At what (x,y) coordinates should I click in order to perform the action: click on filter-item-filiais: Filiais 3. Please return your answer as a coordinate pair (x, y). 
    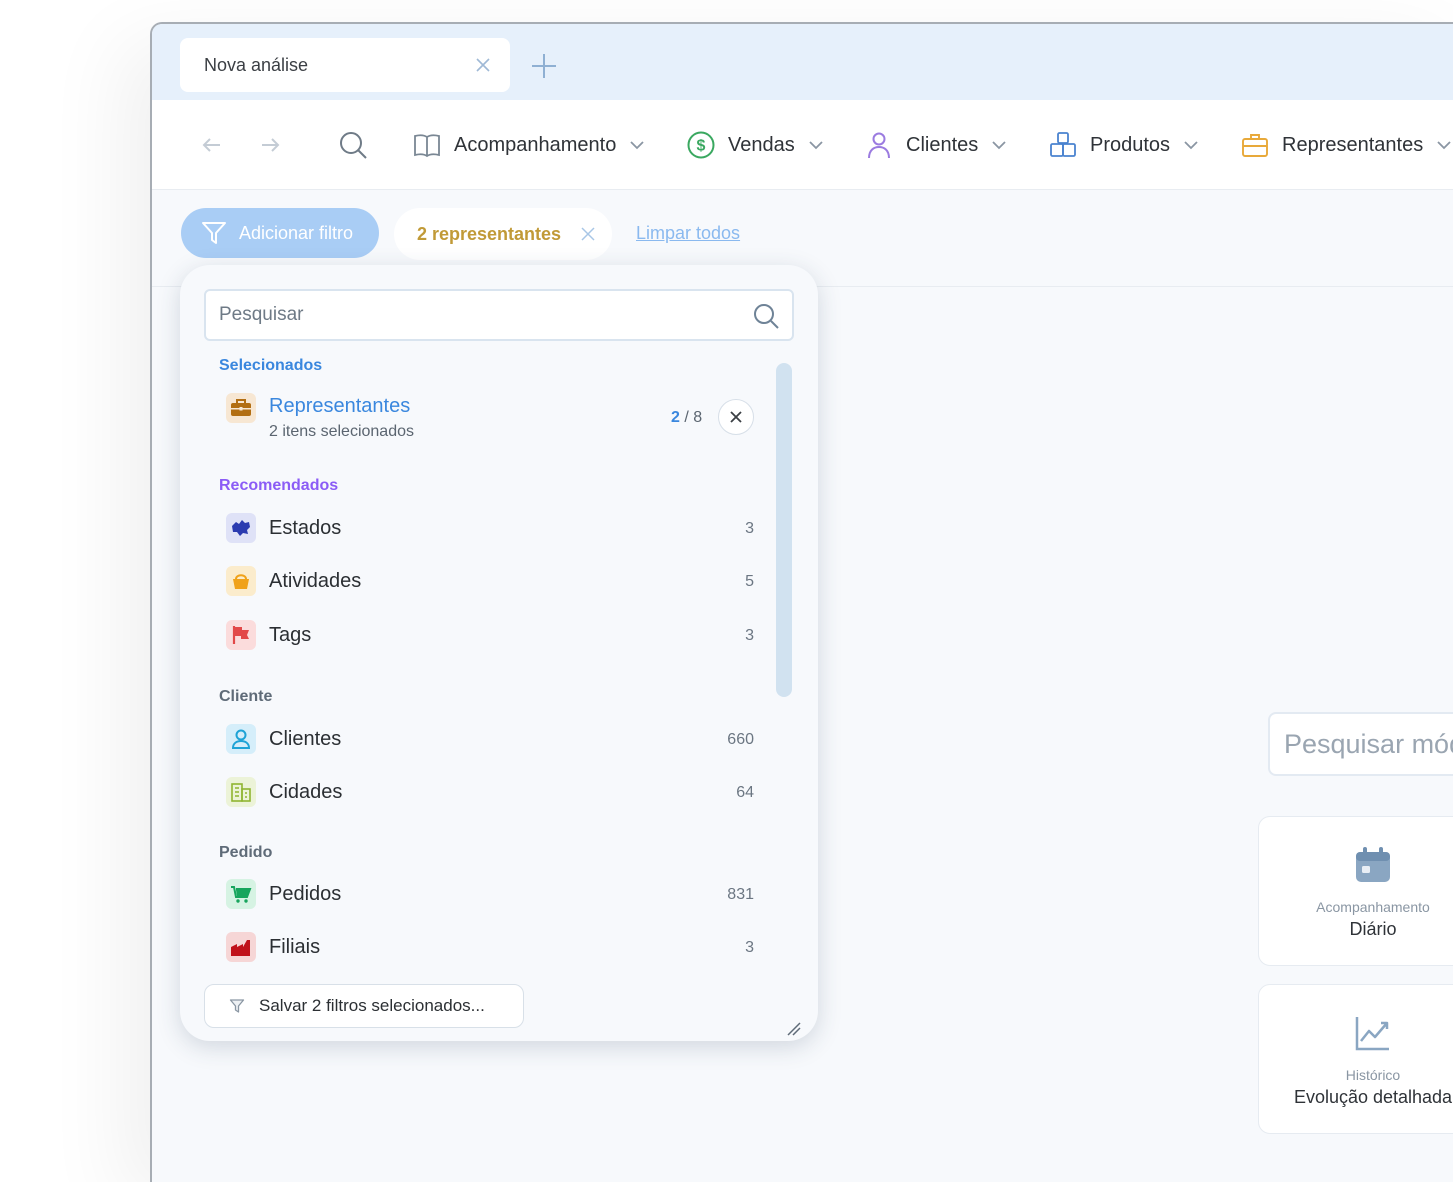
    Looking at the image, I should click on (490, 948).